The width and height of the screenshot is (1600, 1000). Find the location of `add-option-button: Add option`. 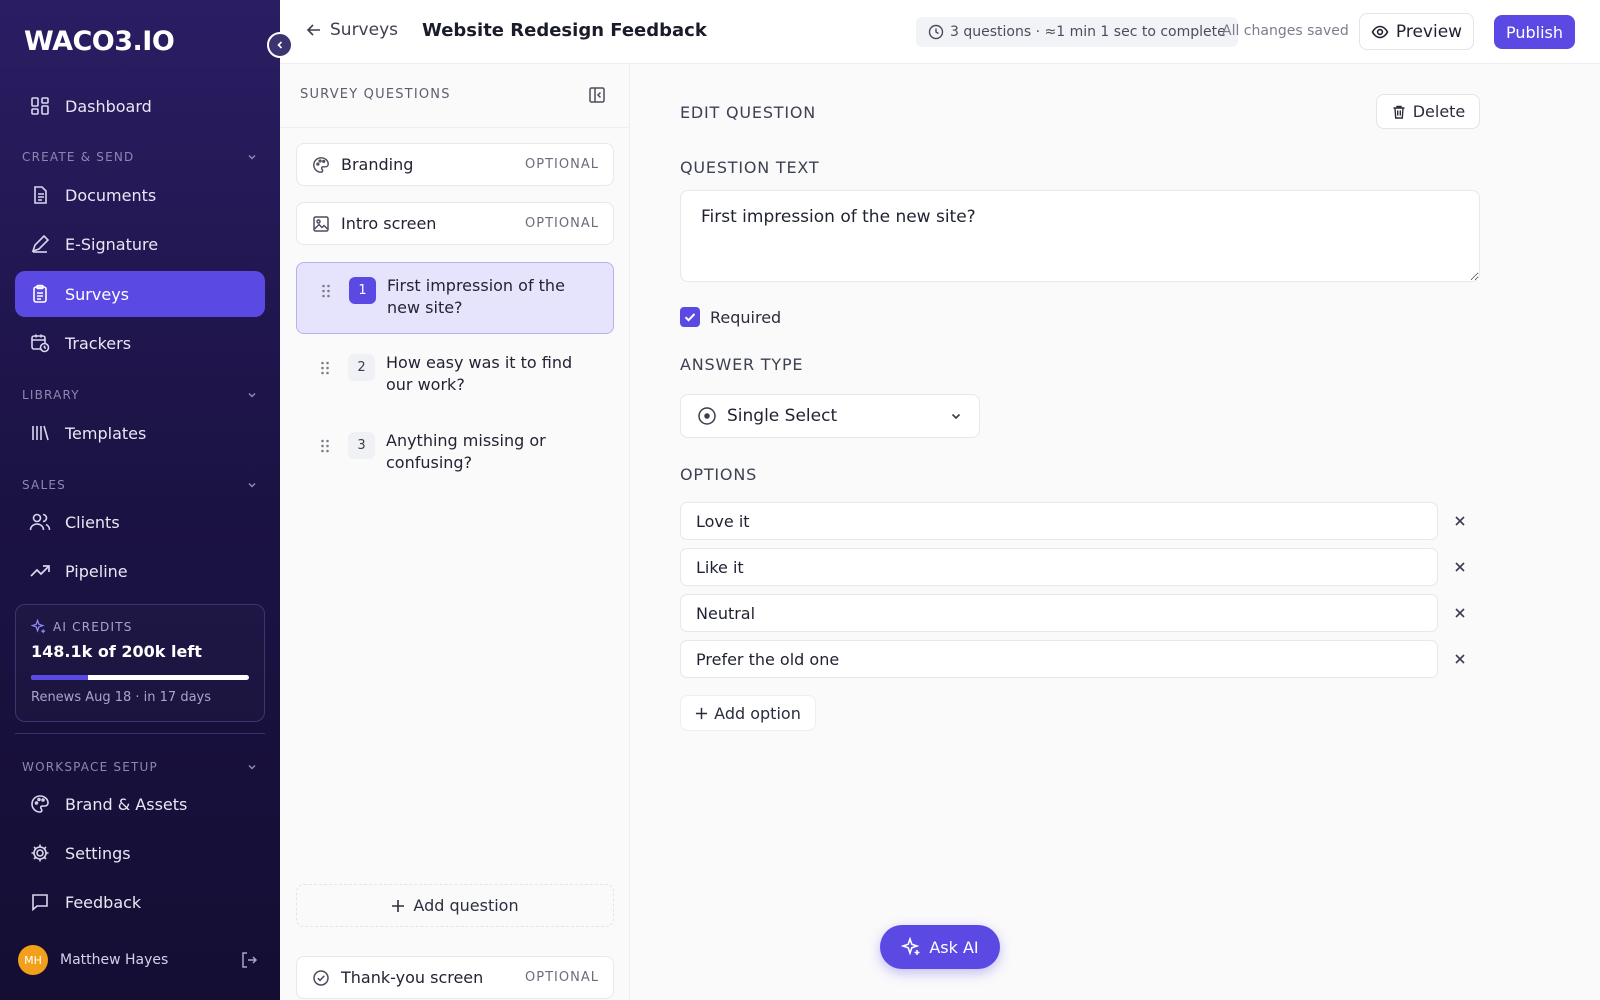

add-option-button: Add option is located at coordinates (748, 713).